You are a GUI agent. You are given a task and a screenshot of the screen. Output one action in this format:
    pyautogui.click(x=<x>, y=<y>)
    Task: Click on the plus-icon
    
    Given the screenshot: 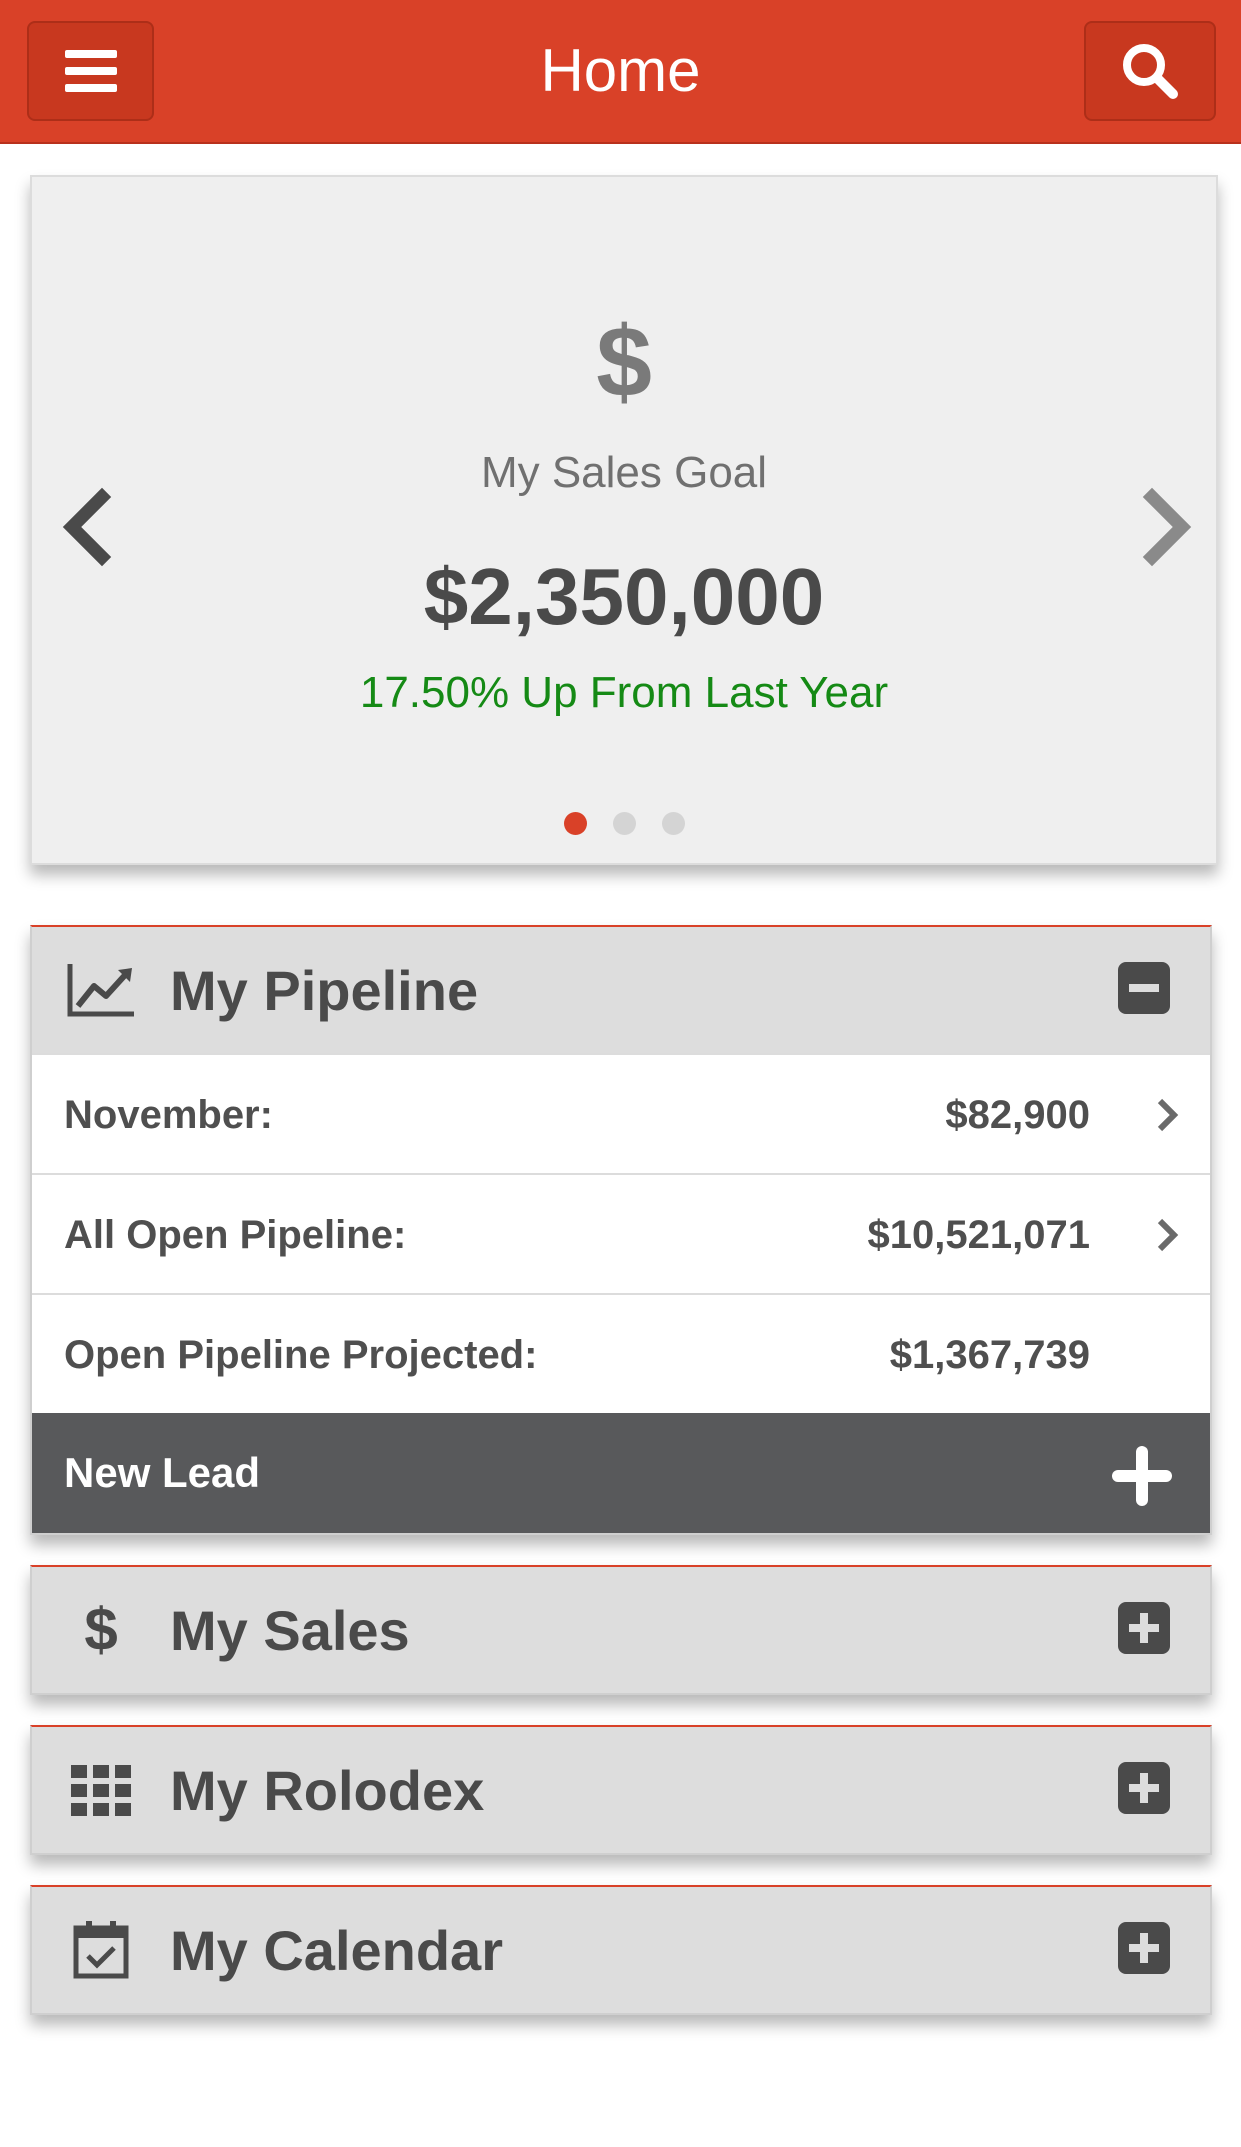 What is the action you would take?
    pyautogui.click(x=1142, y=1476)
    